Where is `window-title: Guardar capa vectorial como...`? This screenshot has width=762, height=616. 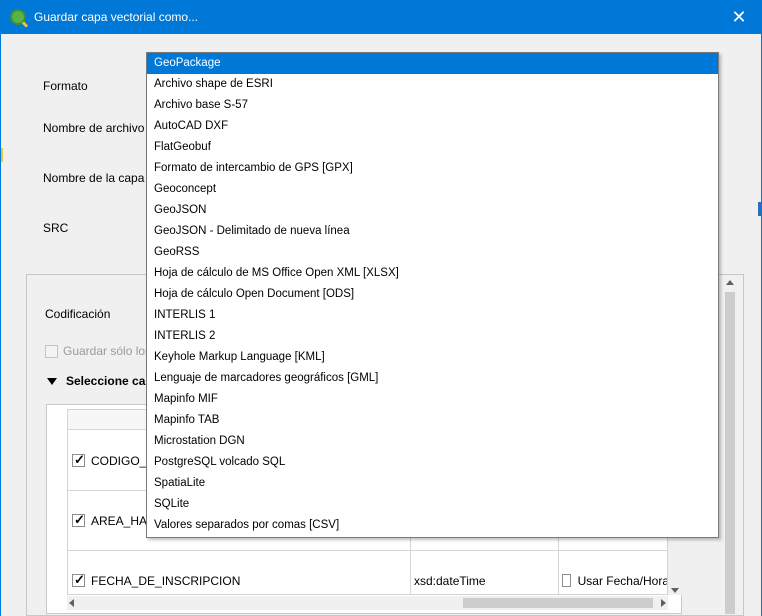
window-title: Guardar capa vectorial como... is located at coordinates (116, 17).